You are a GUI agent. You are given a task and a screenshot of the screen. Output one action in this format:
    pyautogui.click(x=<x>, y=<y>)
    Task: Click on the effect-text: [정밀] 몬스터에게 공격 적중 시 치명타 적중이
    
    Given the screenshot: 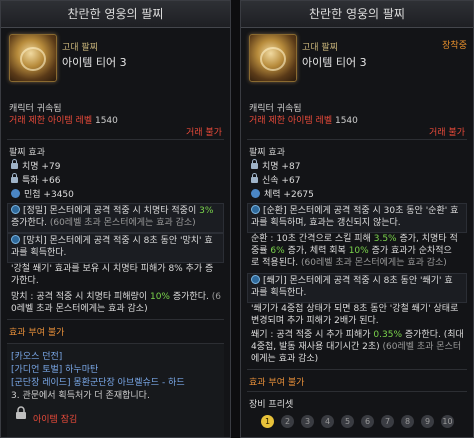 What is the action you would take?
    pyautogui.click(x=111, y=211)
    